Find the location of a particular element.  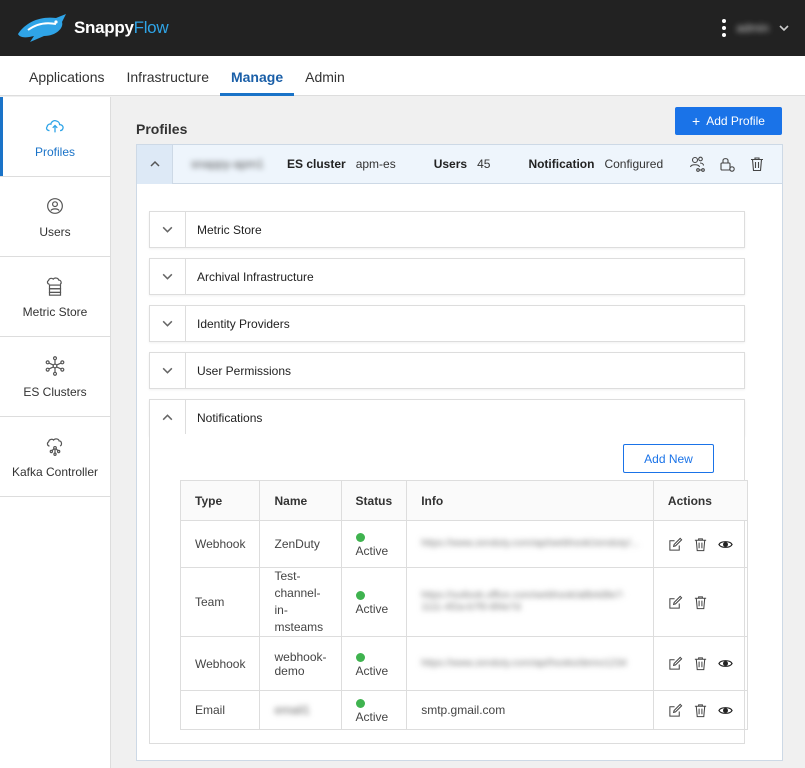

brand-name-part2: Flow is located at coordinates (151, 27).